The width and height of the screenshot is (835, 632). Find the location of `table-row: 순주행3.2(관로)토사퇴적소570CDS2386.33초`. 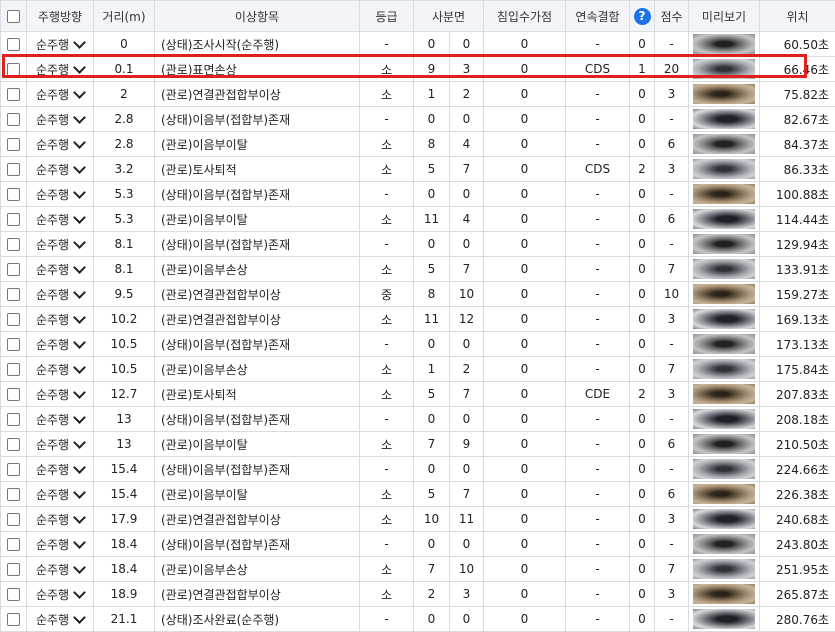

table-row: 순주행3.2(관로)토사퇴적소570CDS2386.33초 is located at coordinates (418, 169).